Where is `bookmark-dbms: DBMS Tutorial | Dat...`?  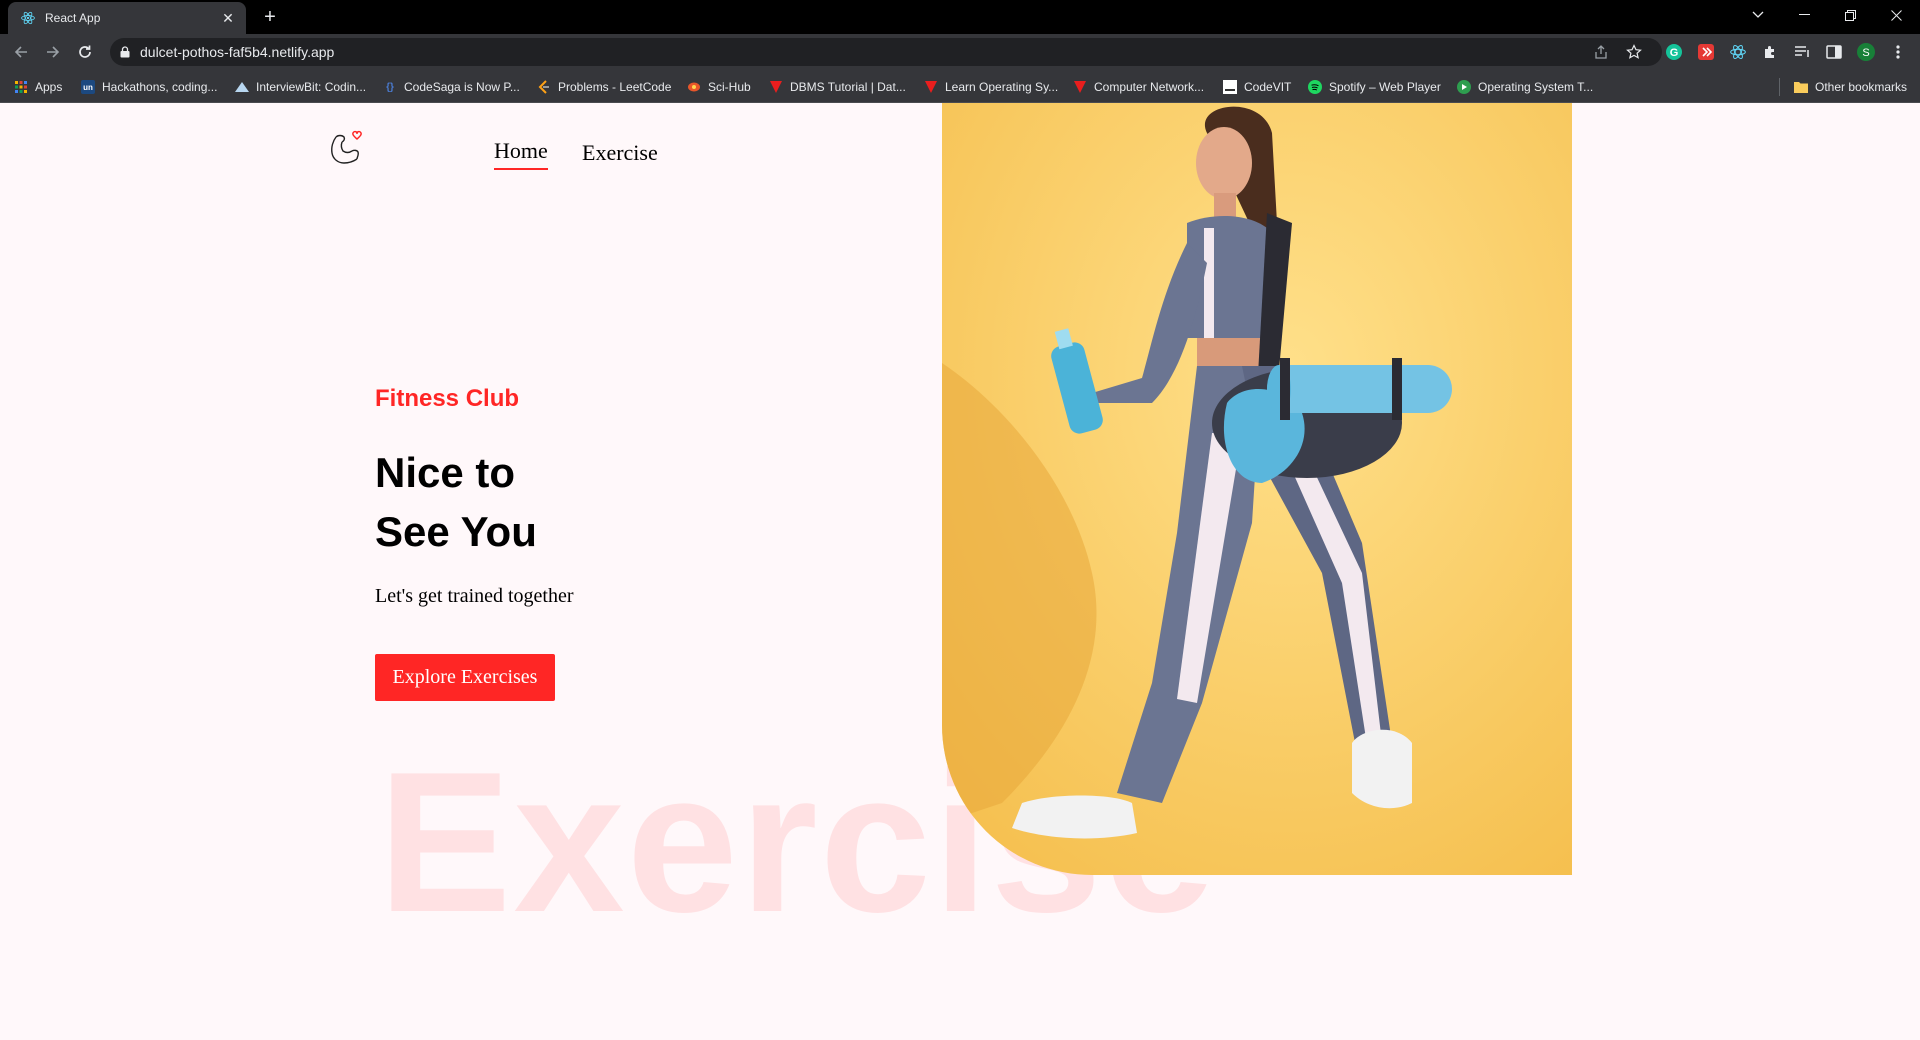 bookmark-dbms: DBMS Tutorial | Dat... is located at coordinates (837, 87).